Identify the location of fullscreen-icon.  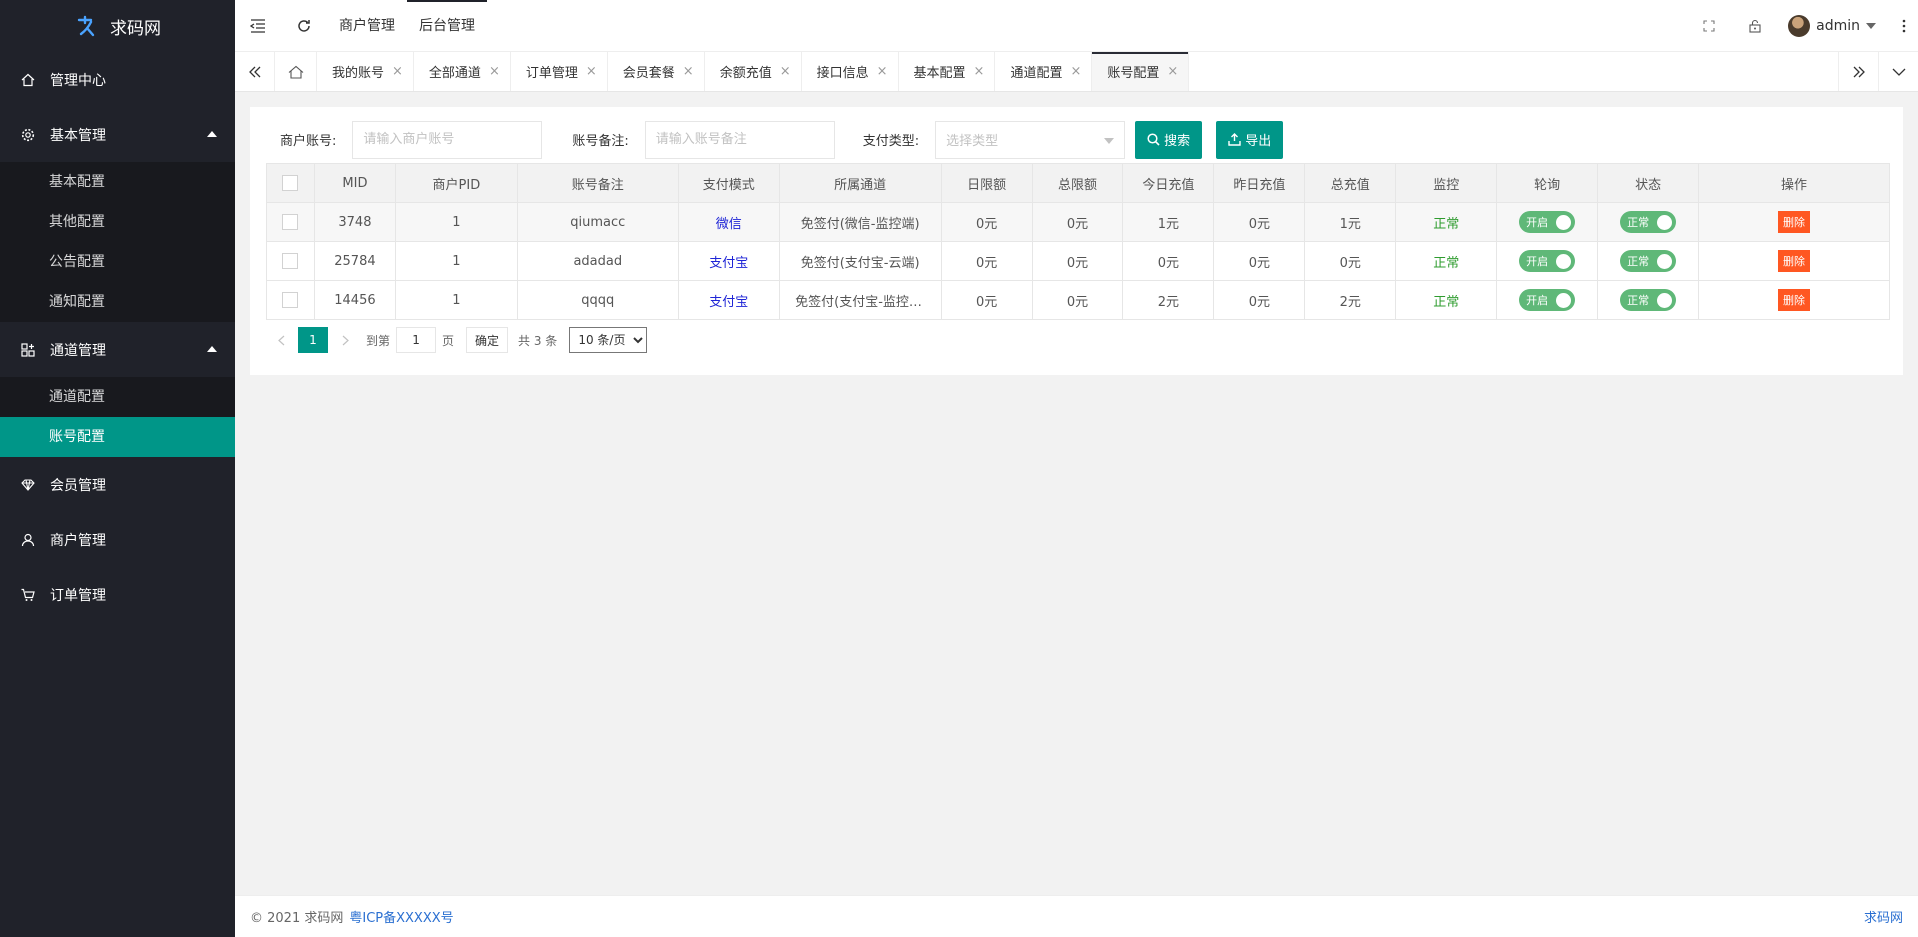
(1709, 25).